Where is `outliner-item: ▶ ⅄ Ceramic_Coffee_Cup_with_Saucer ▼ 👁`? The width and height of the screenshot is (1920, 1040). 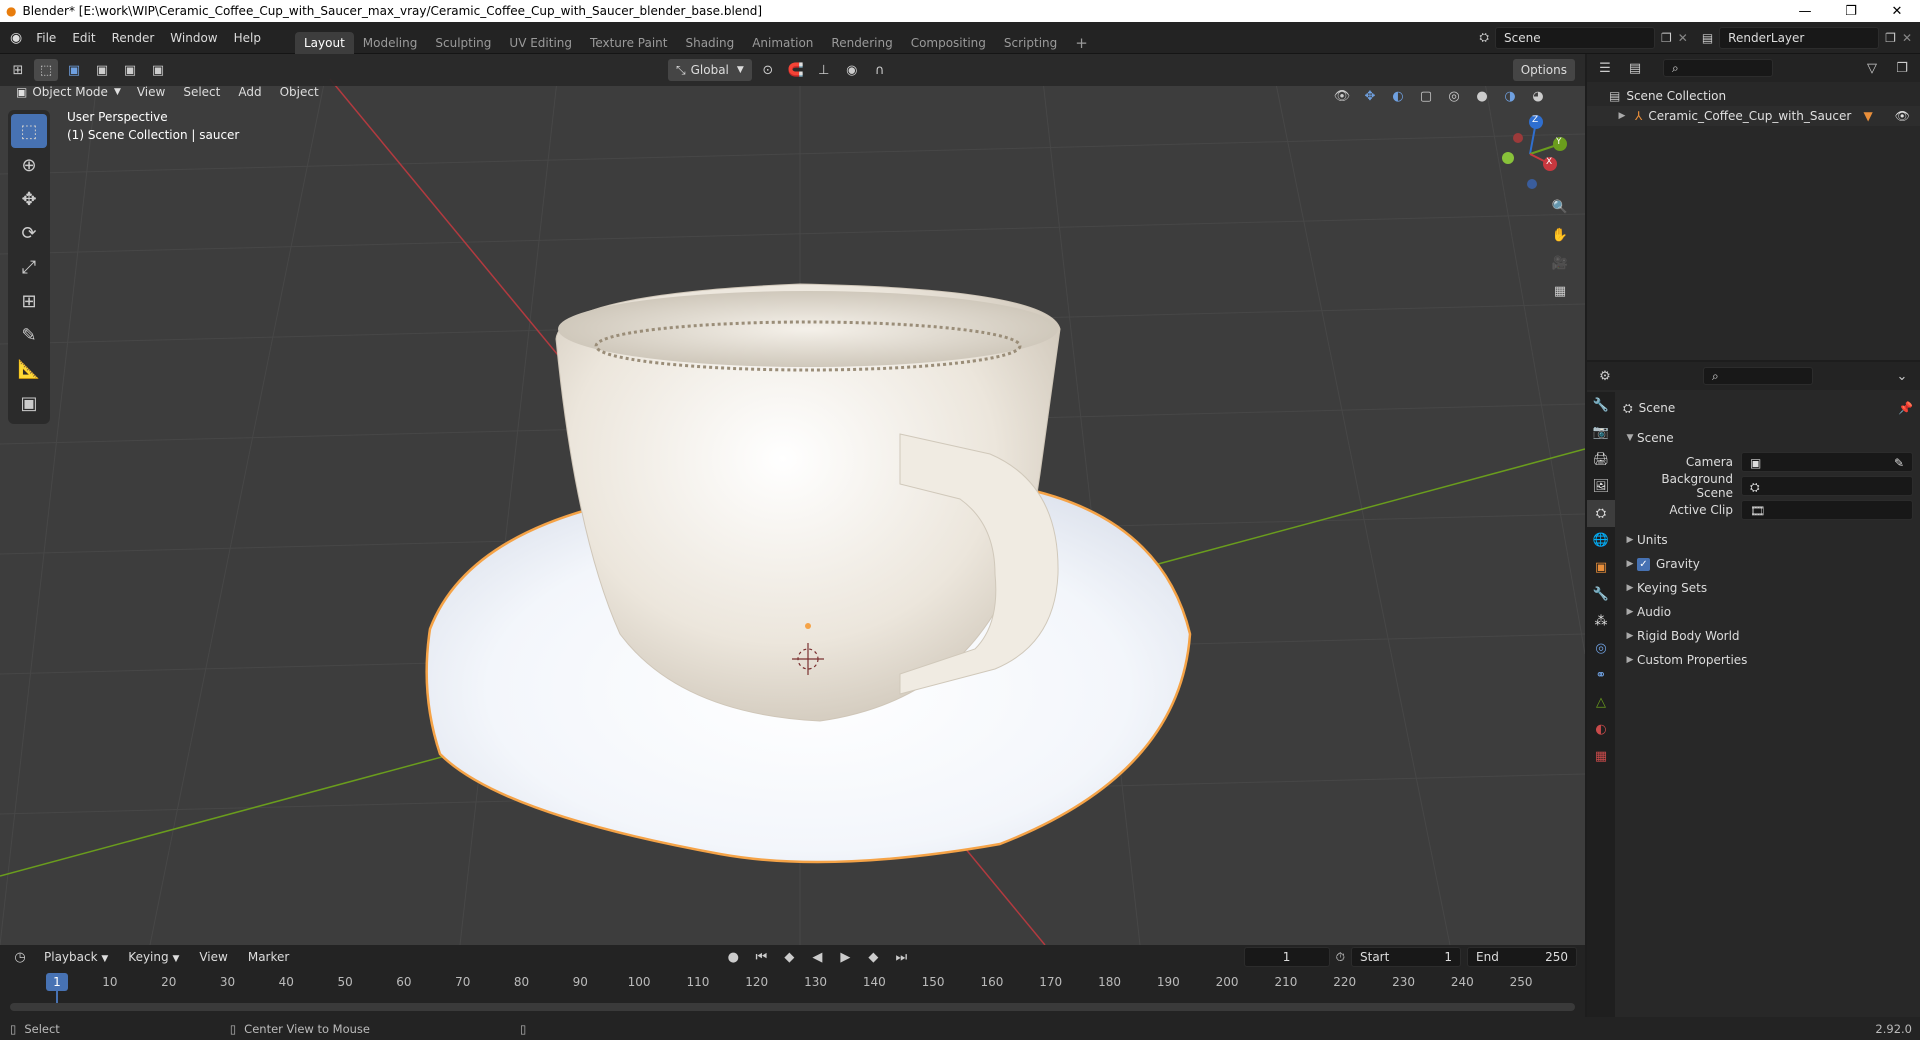
outliner-item: ▶ ⅄ Ceramic_Coffee_Cup_with_Saucer ▼ 👁 is located at coordinates (1753, 116).